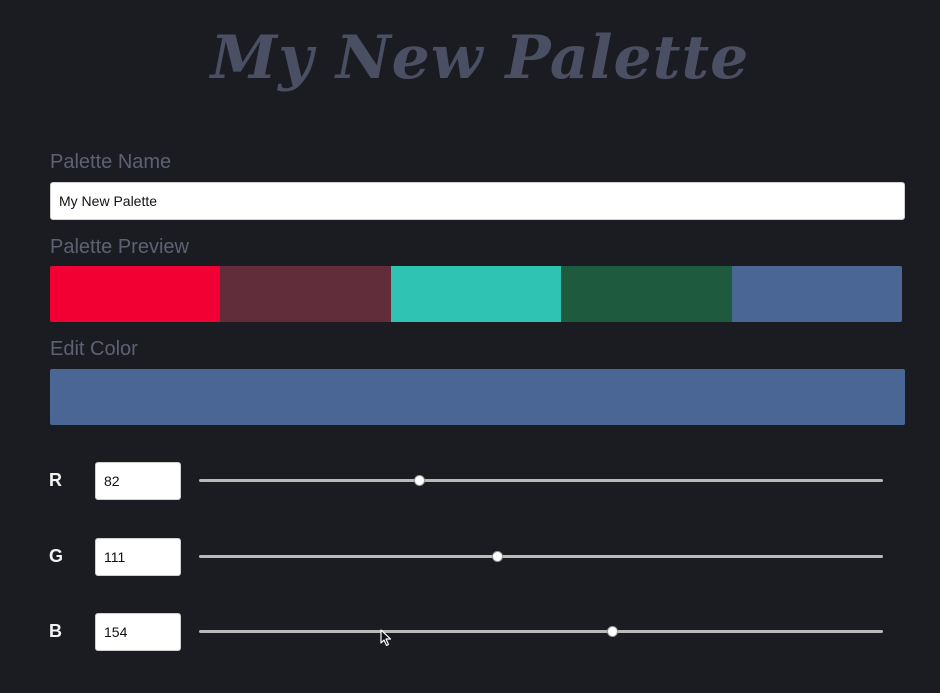  Describe the element at coordinates (94, 349) in the screenshot. I see `edit-color-label: Edit Color` at that location.